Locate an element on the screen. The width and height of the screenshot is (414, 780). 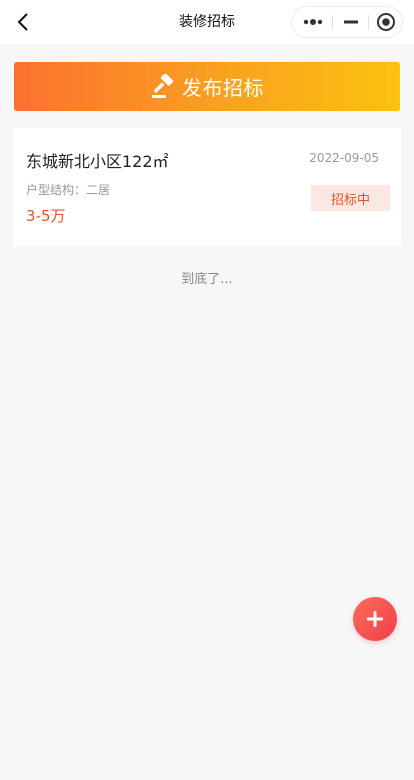
navbar: 装修招标 is located at coordinates (207, 22).